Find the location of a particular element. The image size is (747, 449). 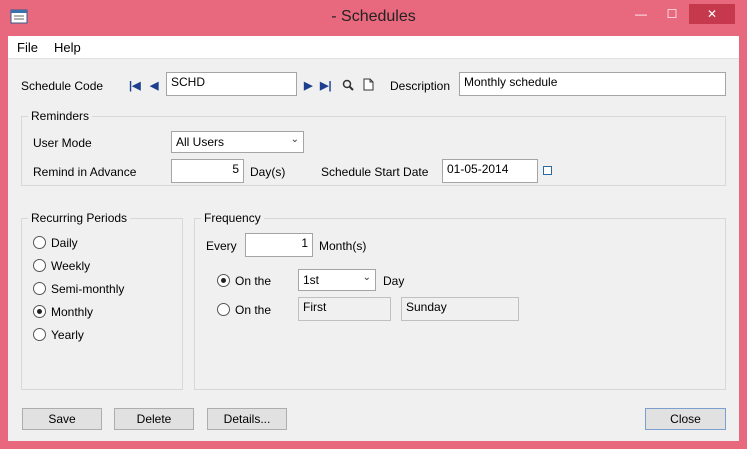

label-semi-monthly: Semi-monthly is located at coordinates (88, 289).